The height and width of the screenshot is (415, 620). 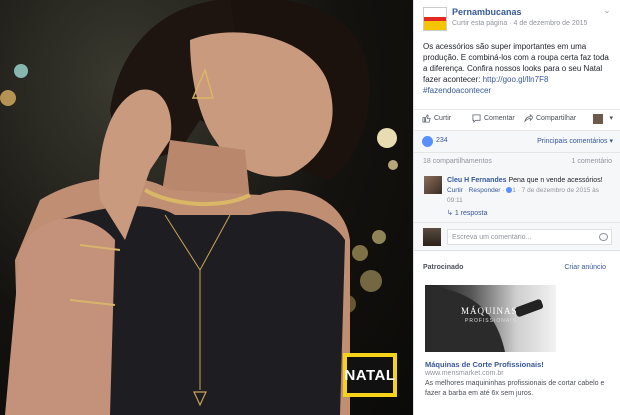 What do you see at coordinates (471, 213) in the screenshot?
I see `replies-label: 1 resposta` at bounding box center [471, 213].